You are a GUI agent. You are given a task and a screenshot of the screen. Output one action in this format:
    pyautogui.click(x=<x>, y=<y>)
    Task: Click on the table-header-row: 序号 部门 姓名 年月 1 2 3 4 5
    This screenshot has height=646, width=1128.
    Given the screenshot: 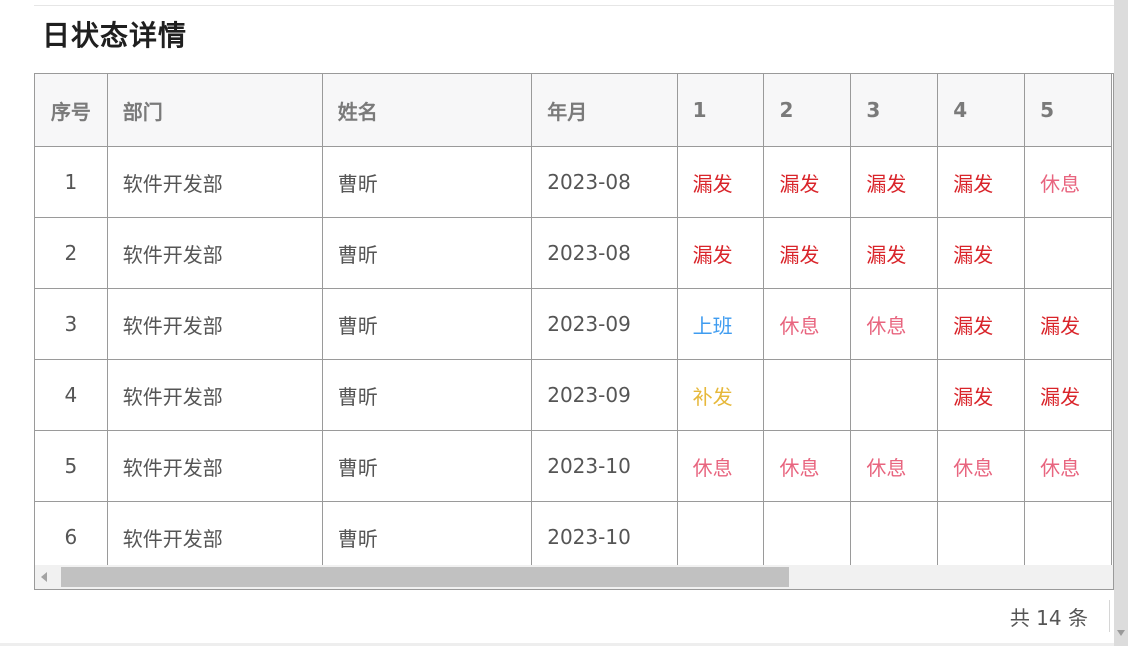 What is the action you would take?
    pyautogui.click(x=573, y=110)
    